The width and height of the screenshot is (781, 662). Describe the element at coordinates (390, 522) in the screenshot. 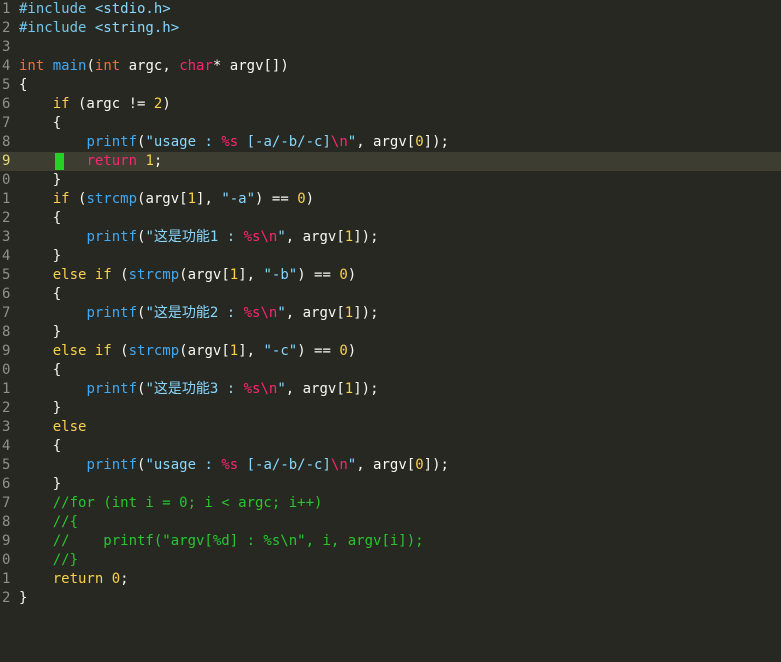

I see `code-line: 8 //{` at that location.